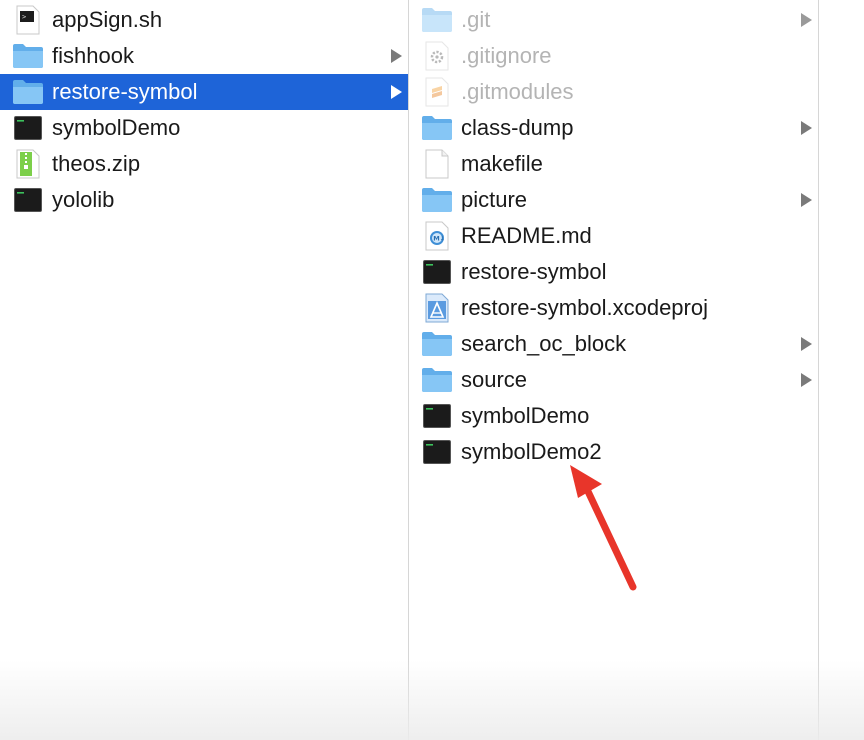  What do you see at coordinates (841, 370) in the screenshot?
I see `column-right-empty` at bounding box center [841, 370].